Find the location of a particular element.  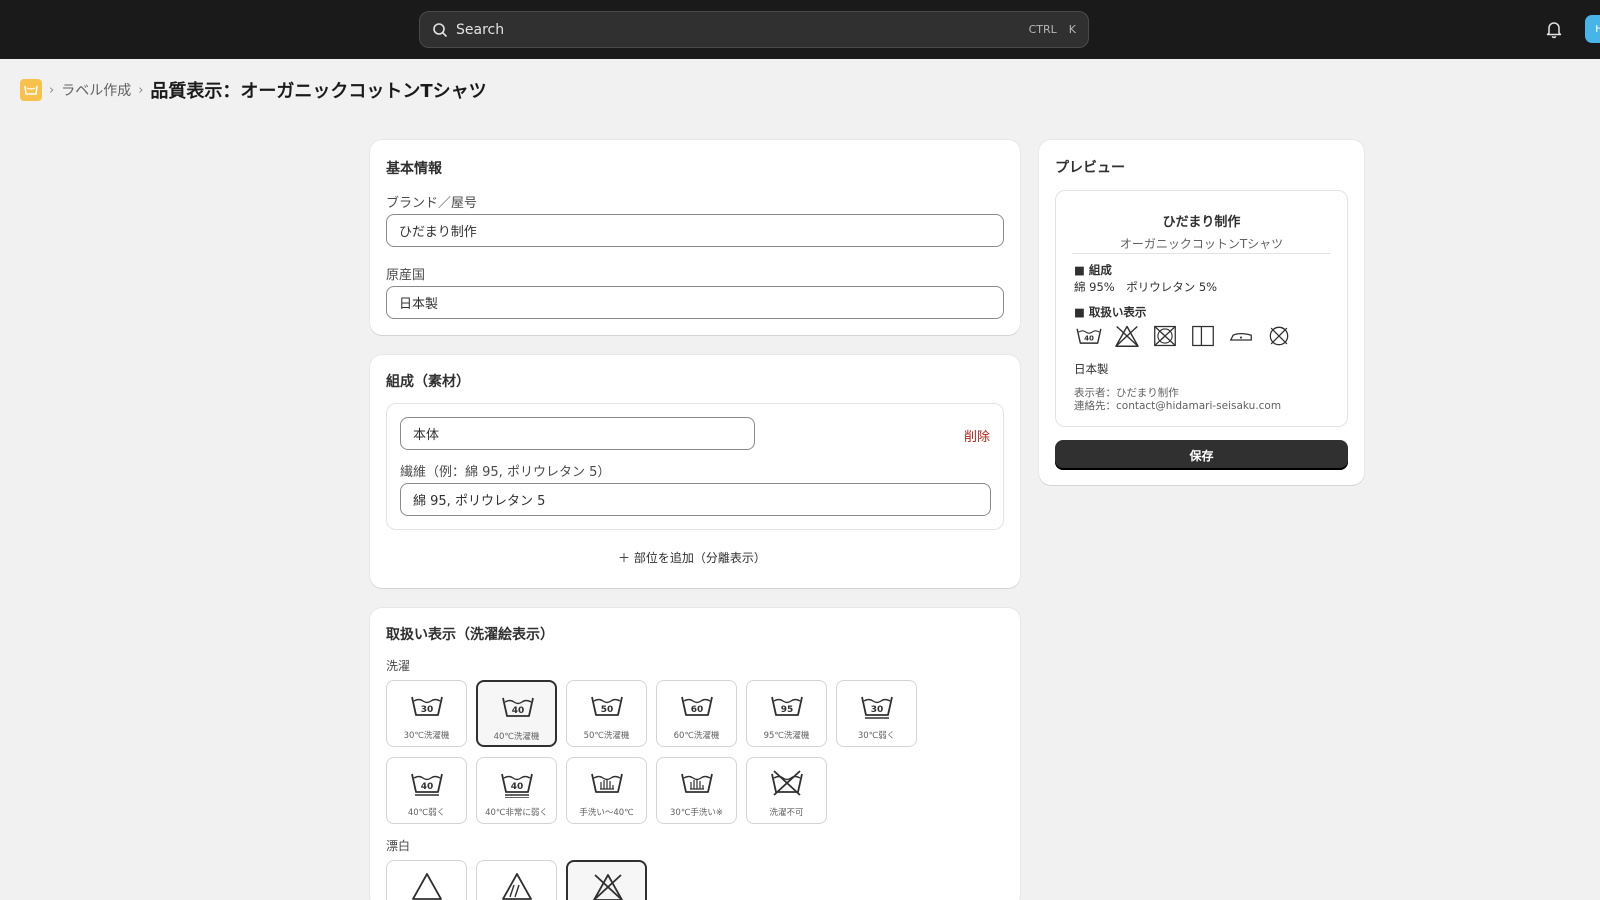

wash-40-very-gentle-icon: 40 is located at coordinates (517, 785).